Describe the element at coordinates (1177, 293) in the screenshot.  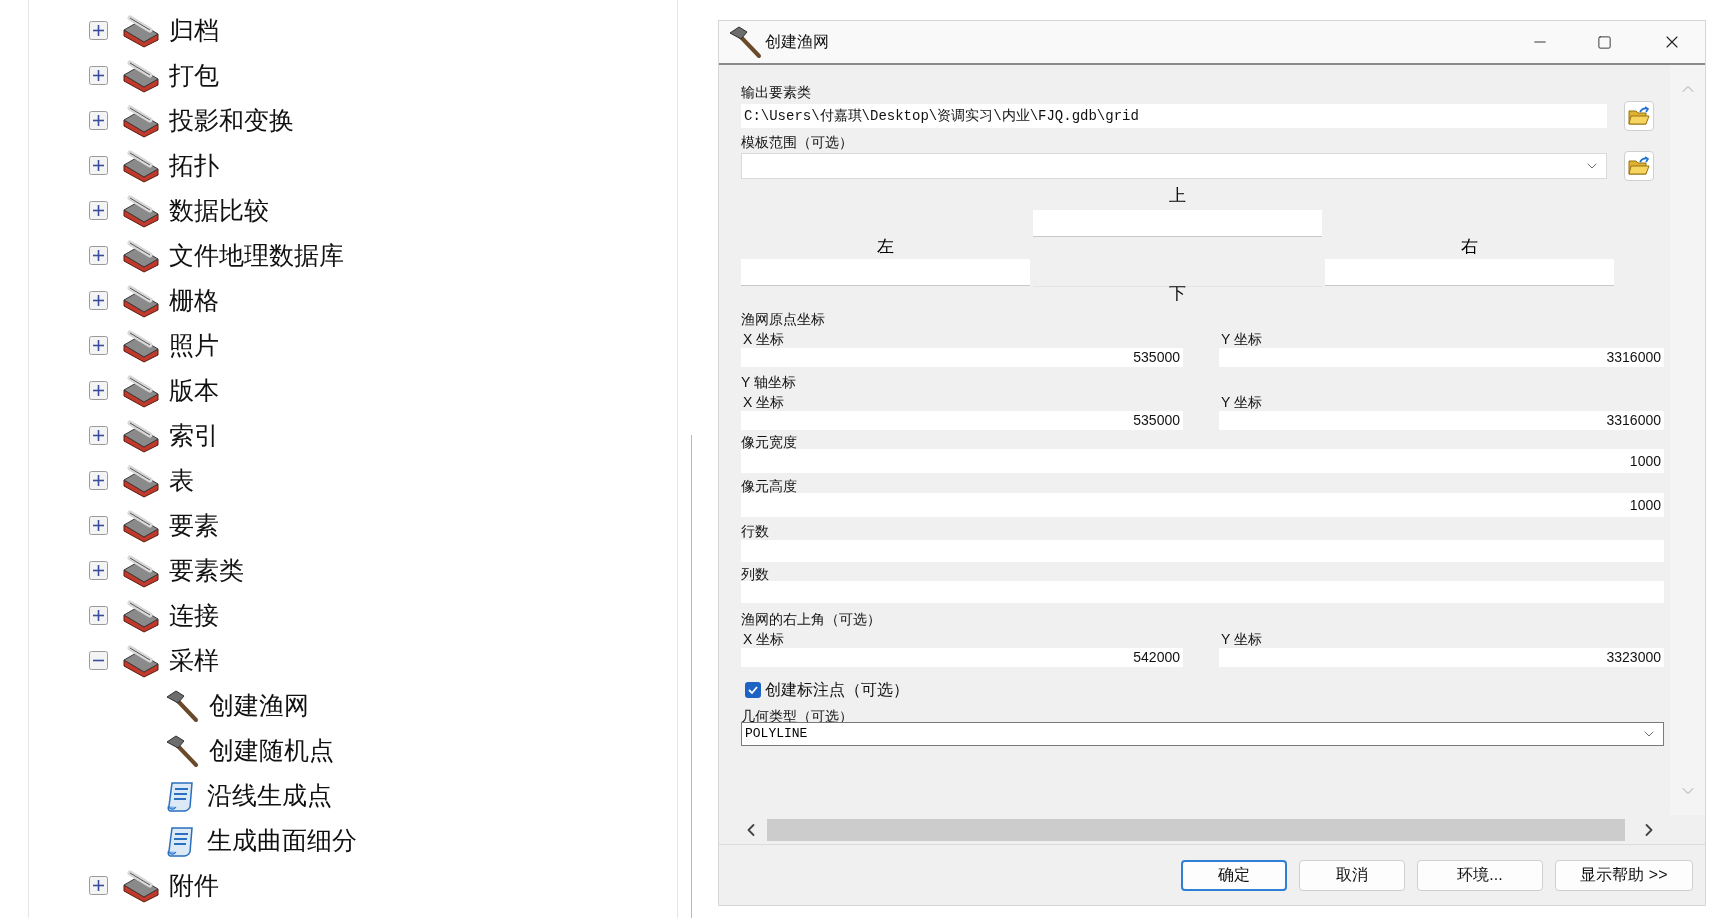
I see `bottom-label: 下` at that location.